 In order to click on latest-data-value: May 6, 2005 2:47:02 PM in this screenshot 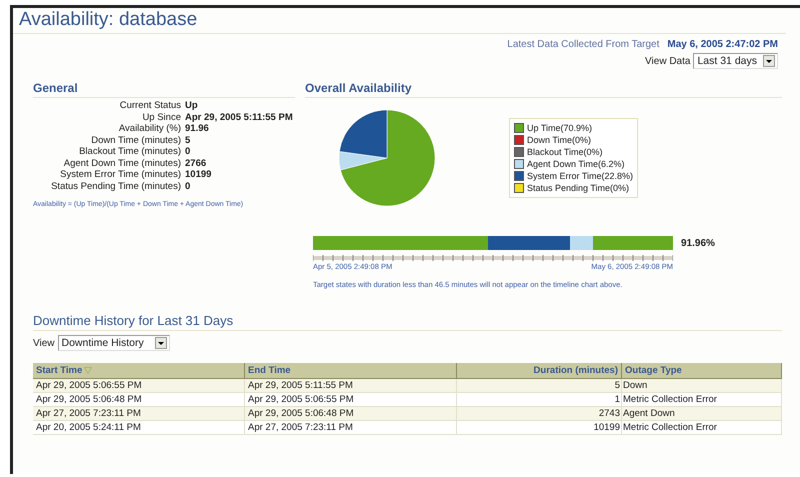, I will do `click(722, 44)`.